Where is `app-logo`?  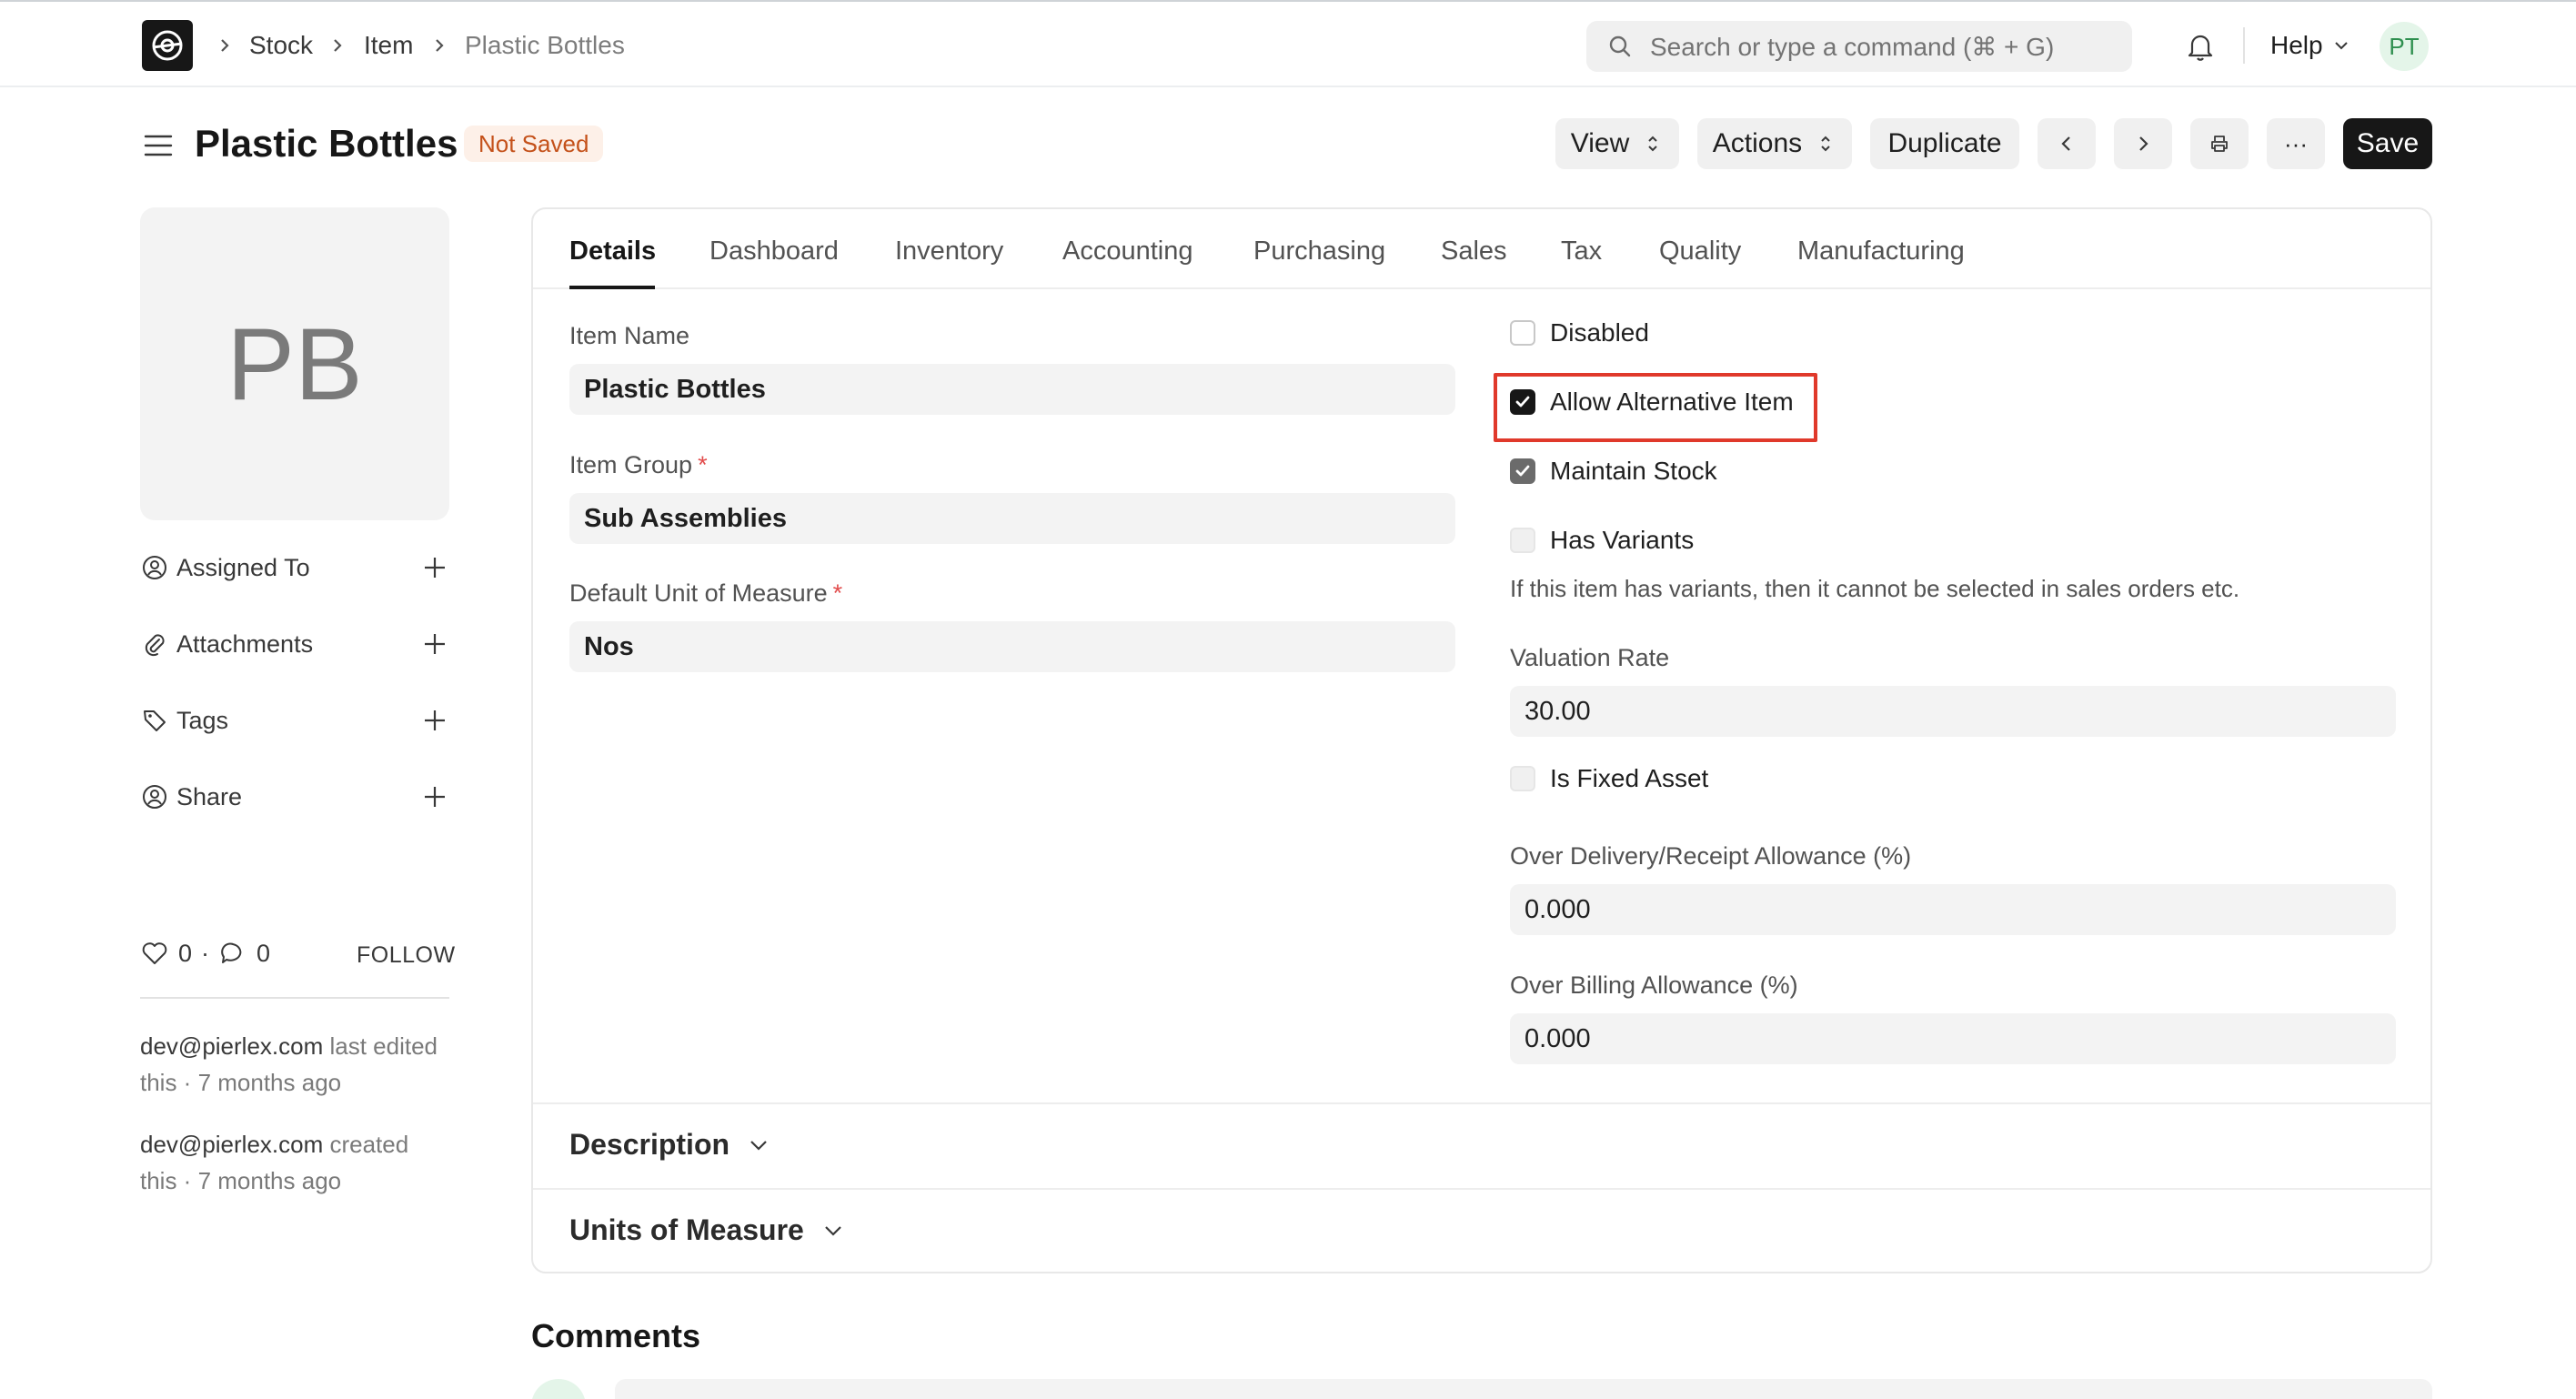
app-logo is located at coordinates (167, 45).